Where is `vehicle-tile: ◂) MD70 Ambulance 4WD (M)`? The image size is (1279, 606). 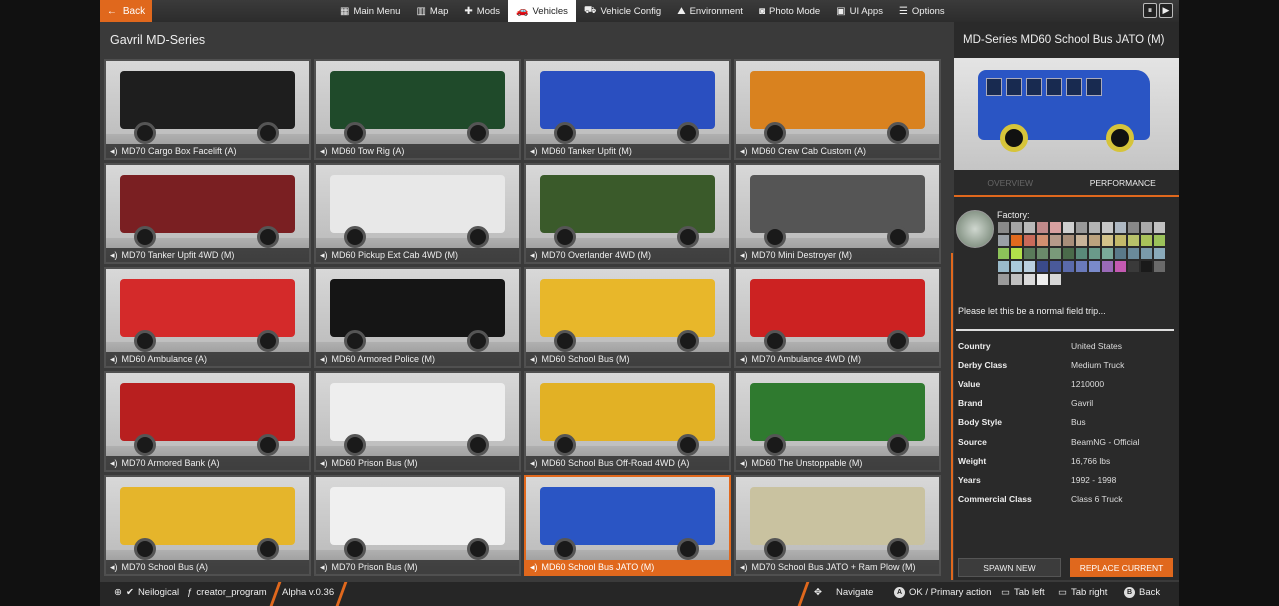 vehicle-tile: ◂) MD70 Ambulance 4WD (M) is located at coordinates (837, 317).